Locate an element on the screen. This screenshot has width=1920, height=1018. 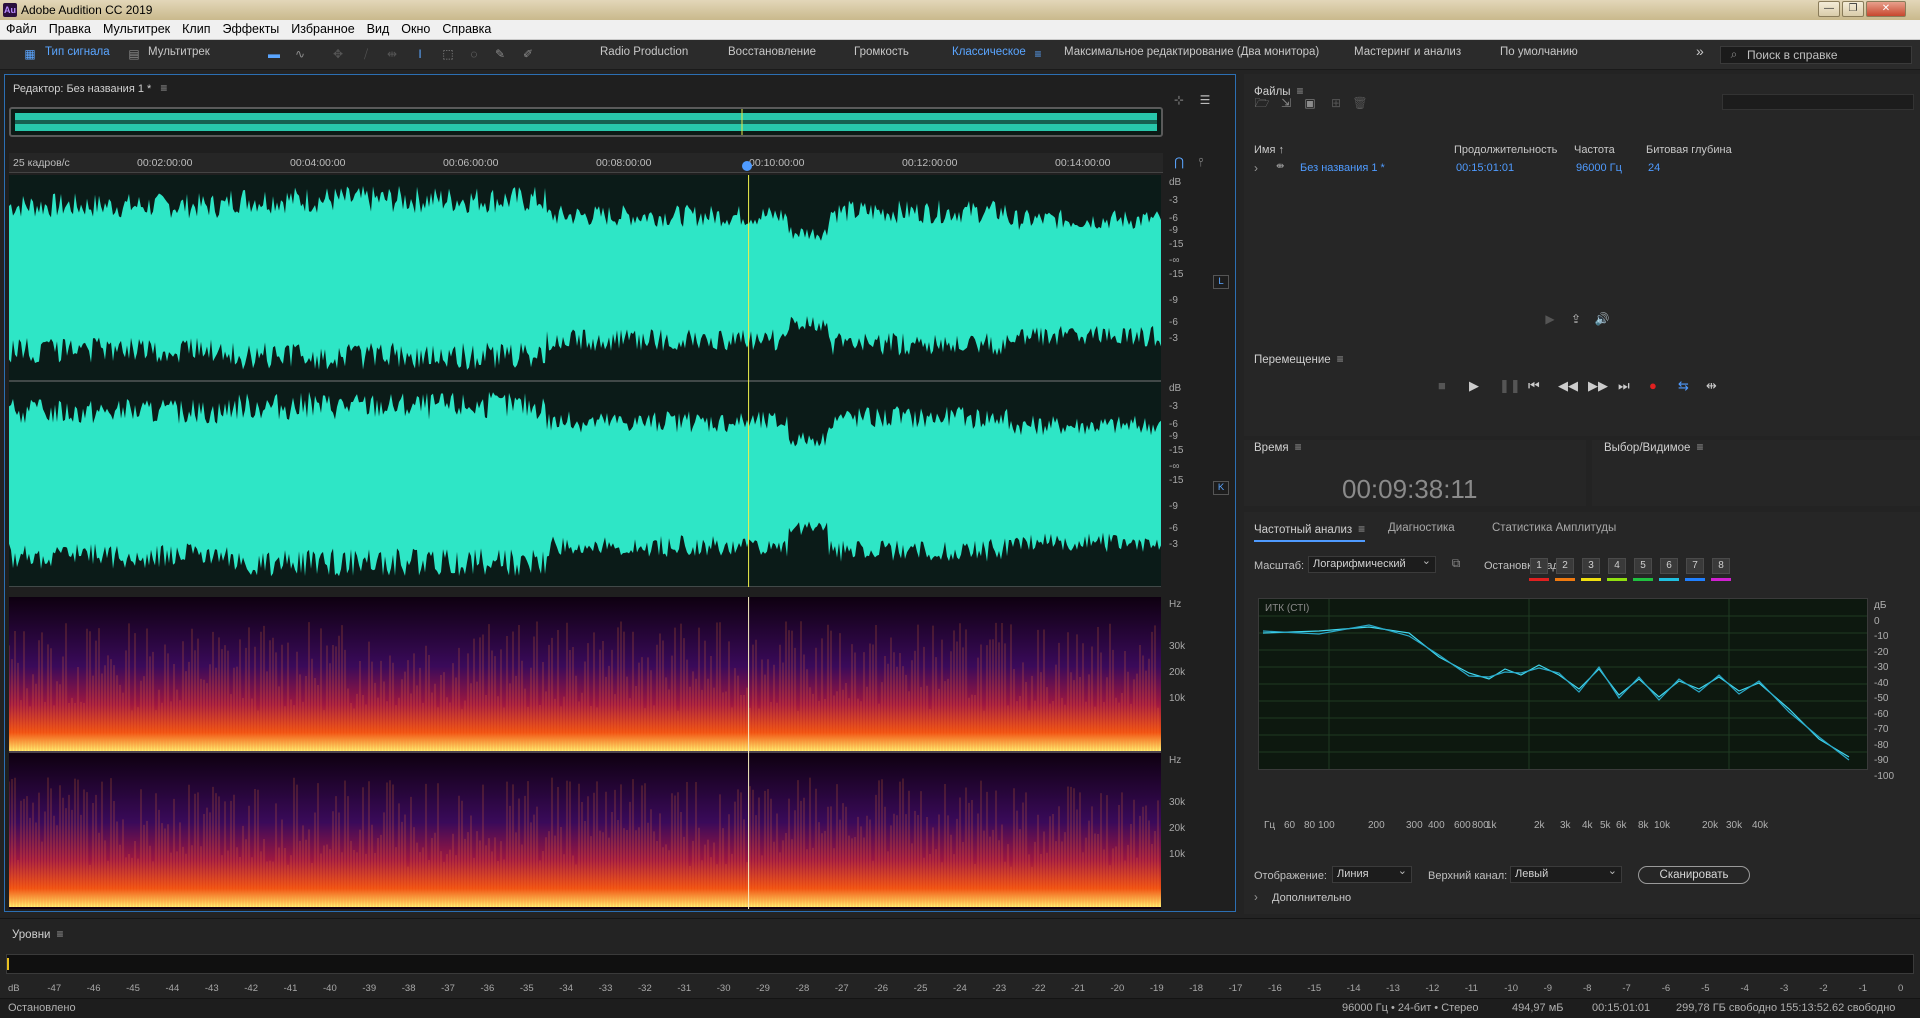
level-tick: -23 is located at coordinates (999, 988).